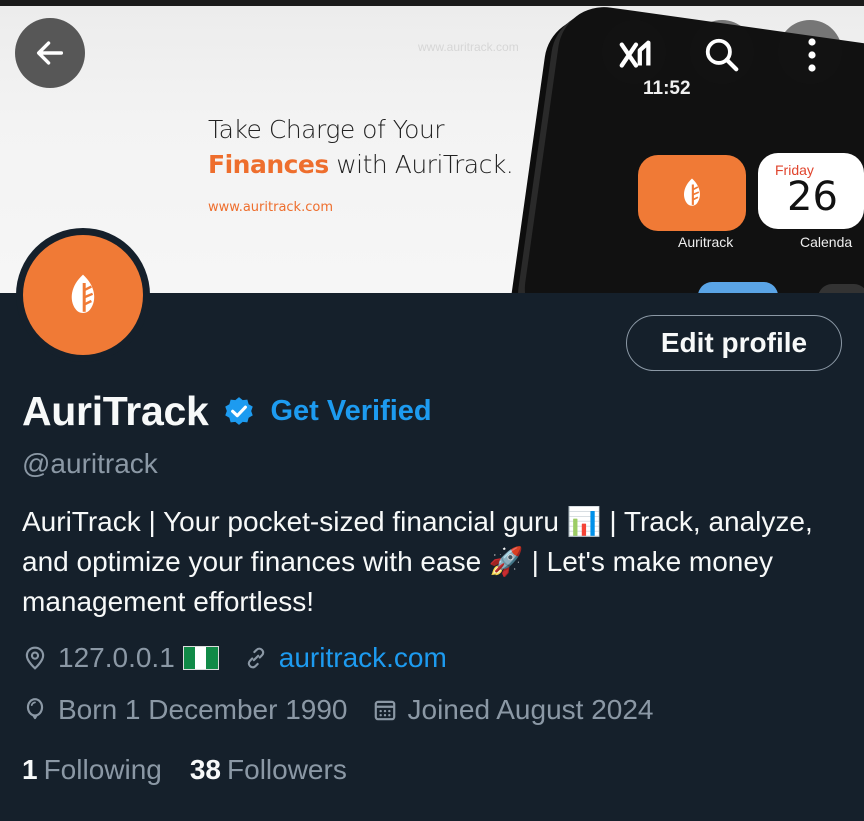  I want to click on location-text: 127.0.0.1, so click(116, 657).